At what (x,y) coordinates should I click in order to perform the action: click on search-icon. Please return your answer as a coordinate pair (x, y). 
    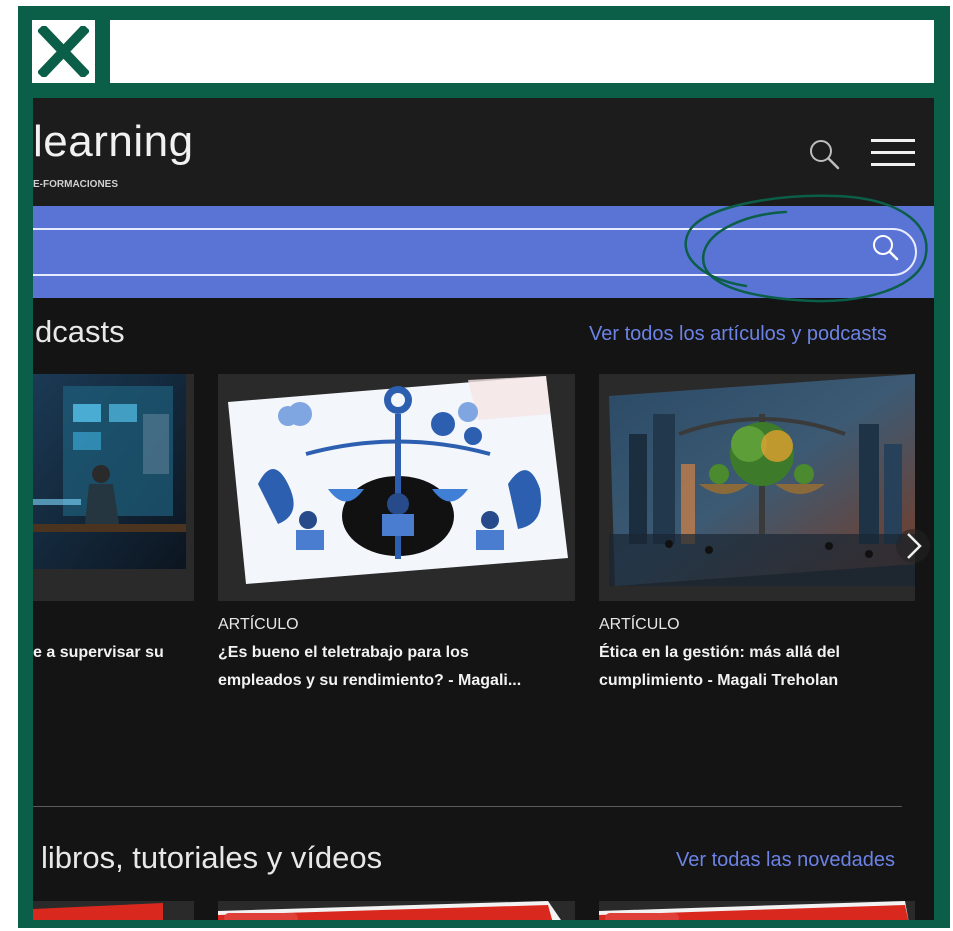
    Looking at the image, I should click on (824, 154).